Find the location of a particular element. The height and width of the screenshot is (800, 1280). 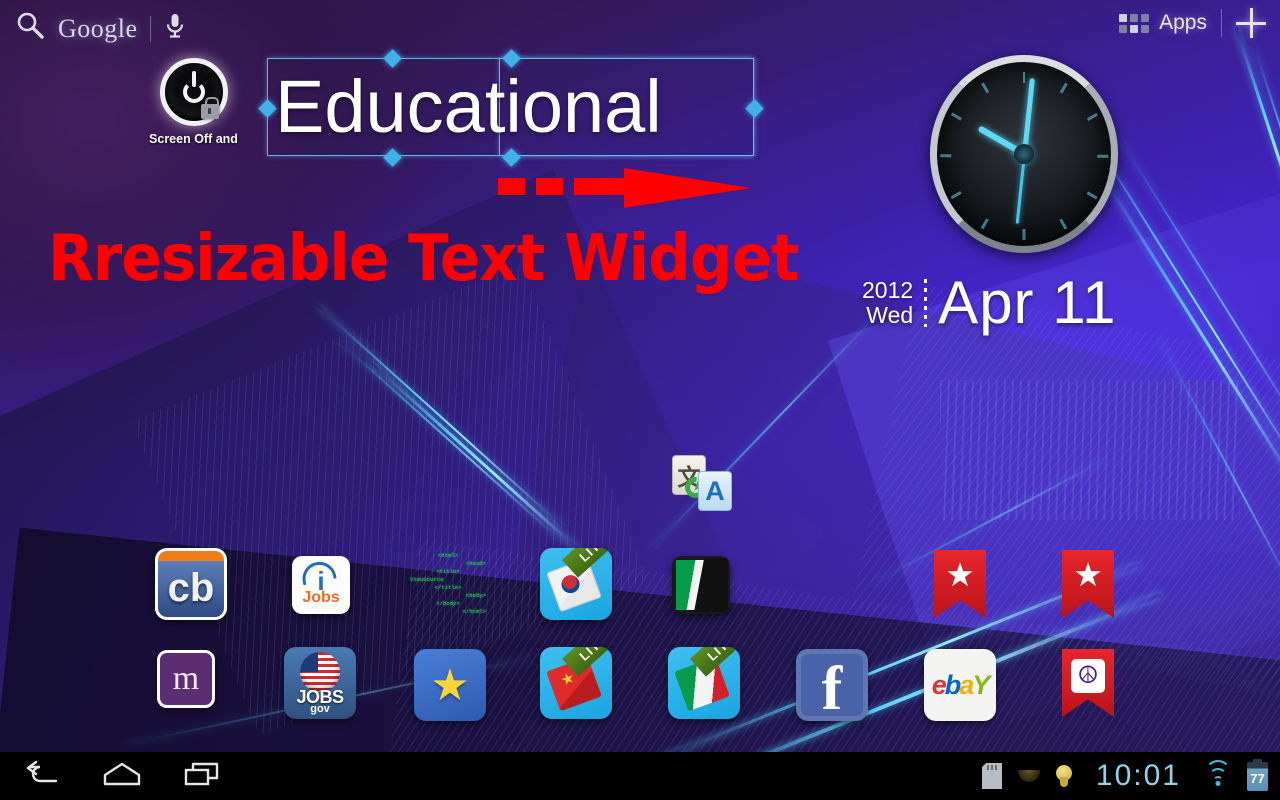

app-icon-favorites-star: ★ is located at coordinates (450, 685).